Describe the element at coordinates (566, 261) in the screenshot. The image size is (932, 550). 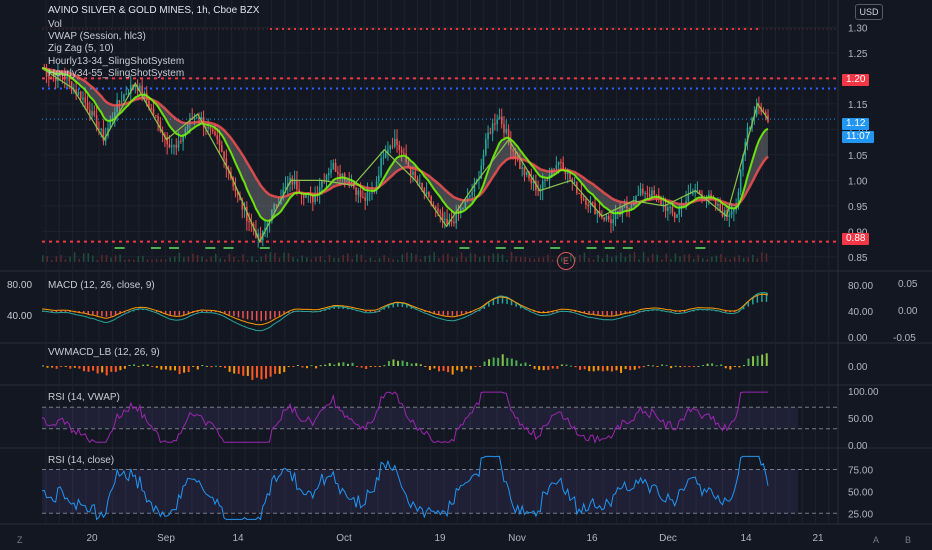
I see `earnings-marker: E` at that location.